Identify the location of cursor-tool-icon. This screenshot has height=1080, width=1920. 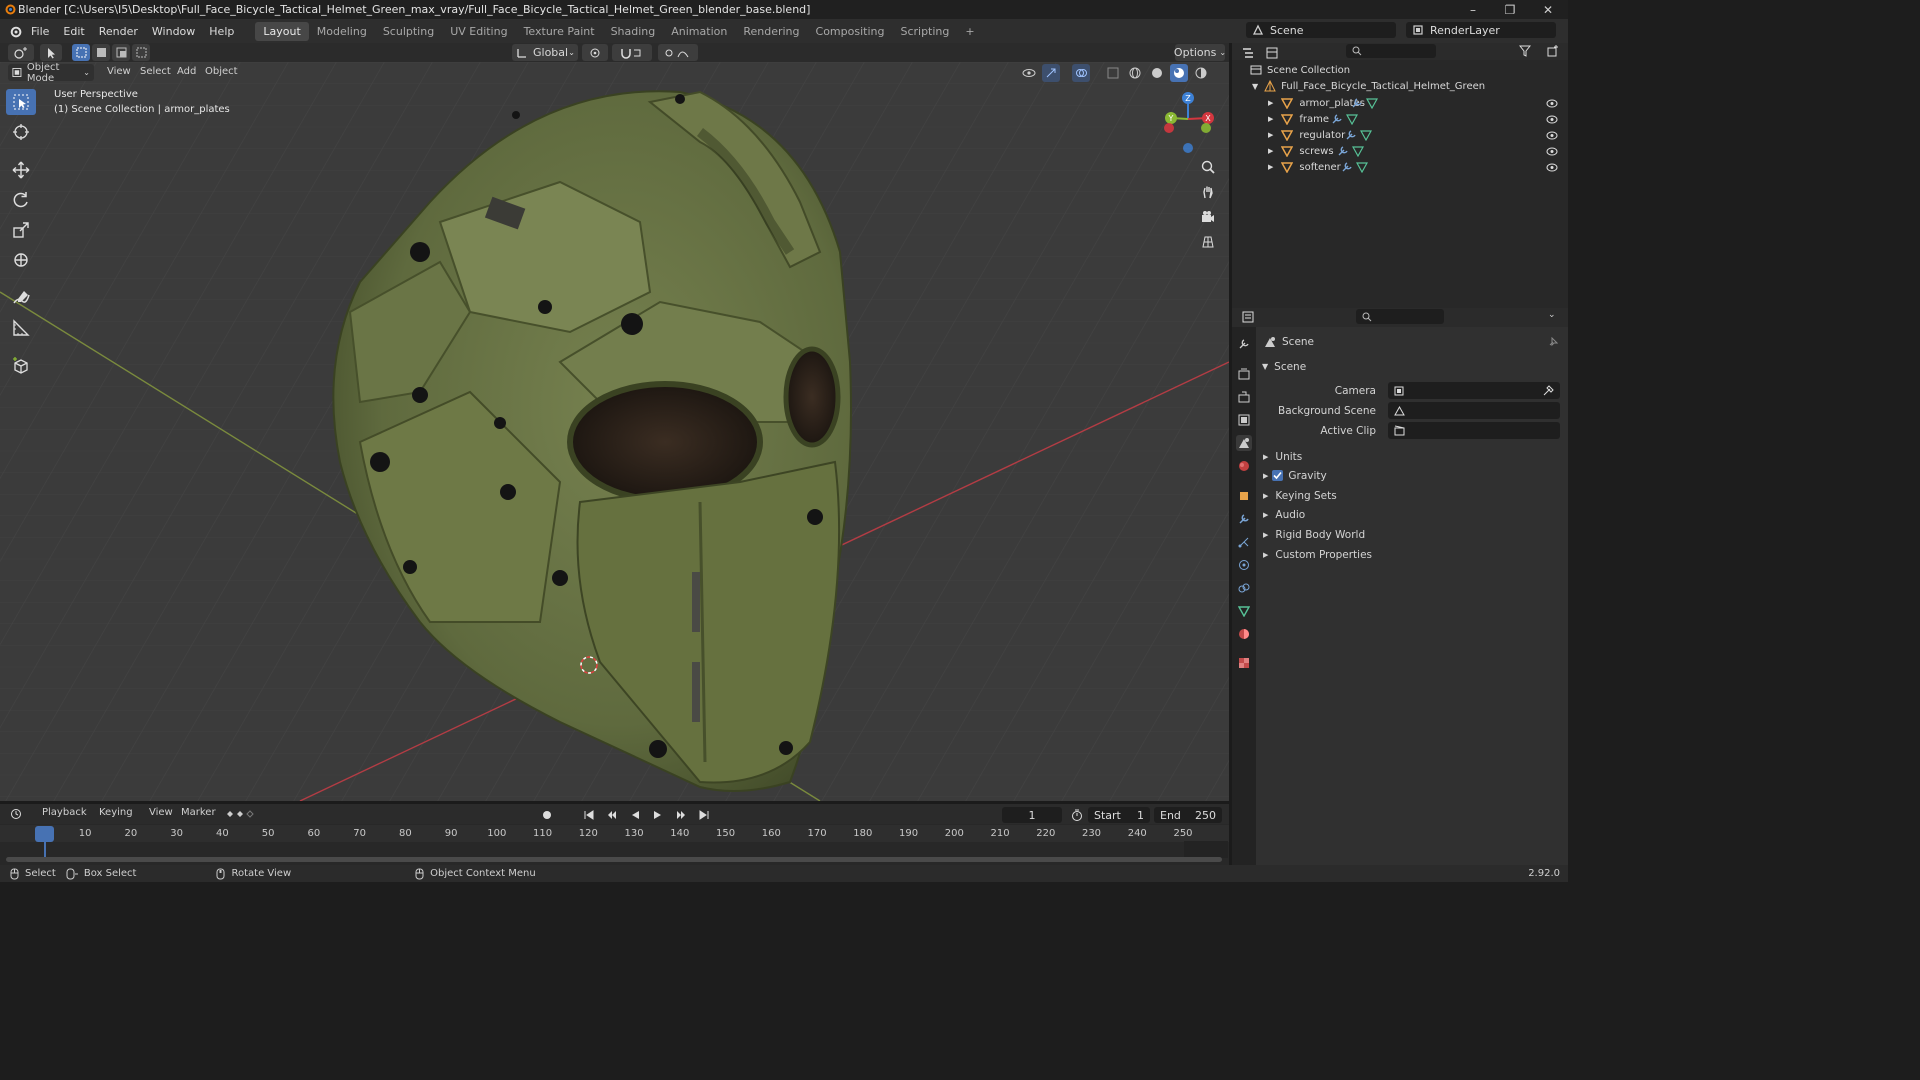
(21, 132).